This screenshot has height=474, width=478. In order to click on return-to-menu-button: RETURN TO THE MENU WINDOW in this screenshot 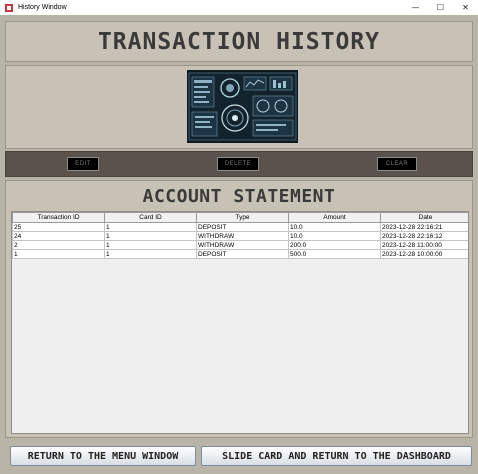, I will do `click(103, 456)`.